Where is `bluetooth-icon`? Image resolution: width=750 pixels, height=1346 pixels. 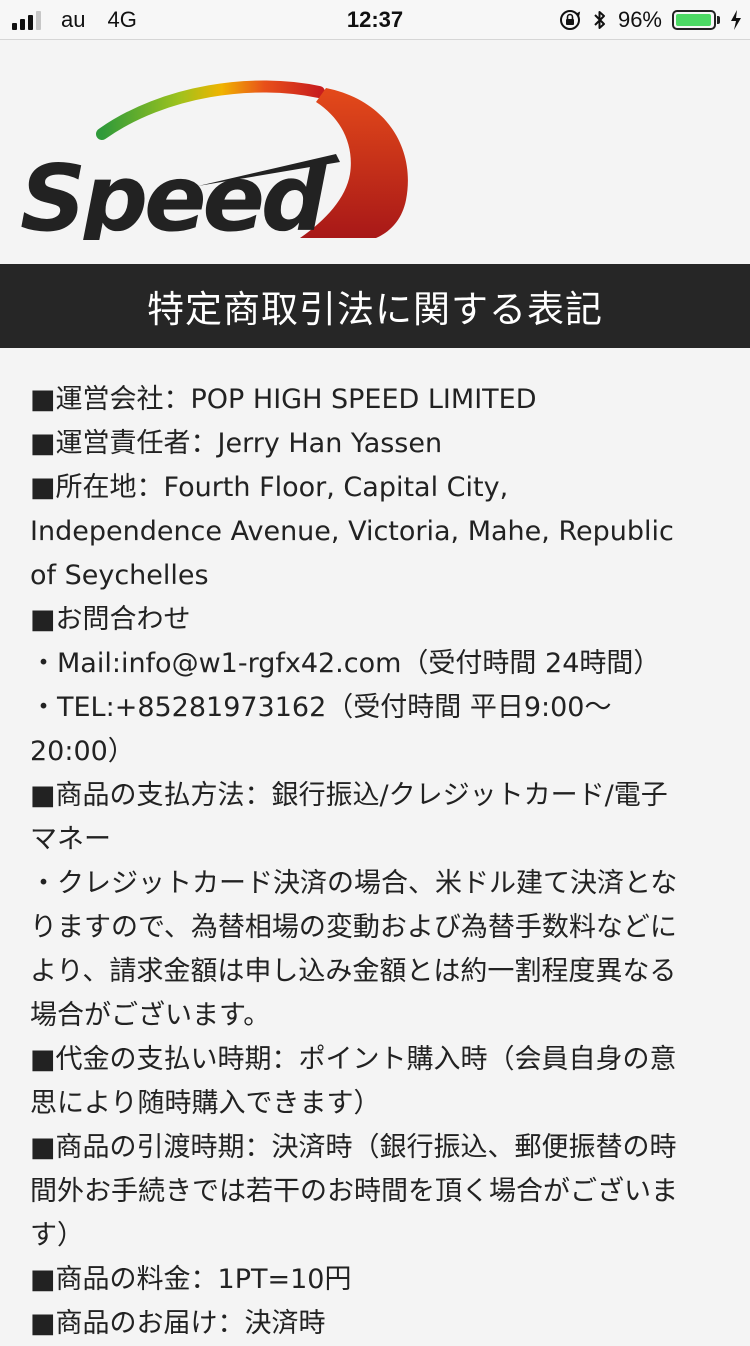
bluetooth-icon is located at coordinates (599, 20).